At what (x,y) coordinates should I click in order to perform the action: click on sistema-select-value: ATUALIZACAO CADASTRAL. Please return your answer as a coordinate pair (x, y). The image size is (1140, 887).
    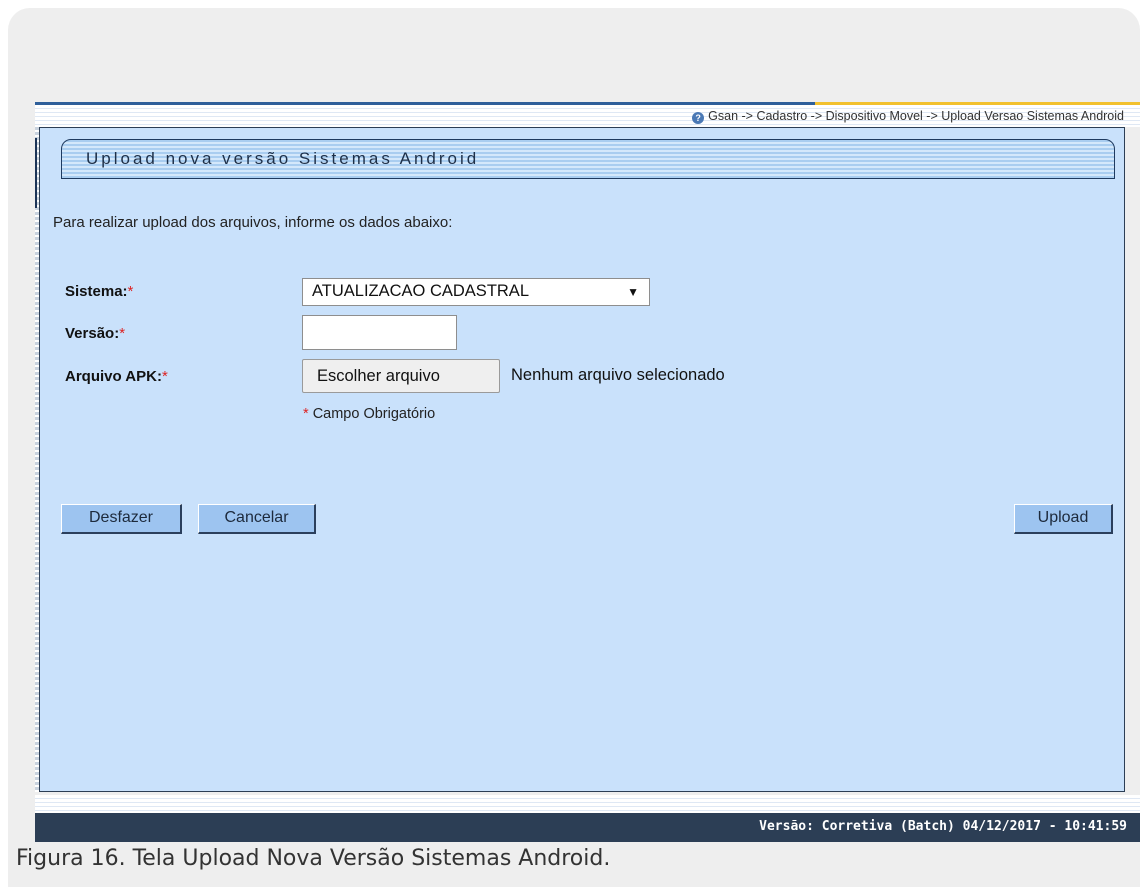
    Looking at the image, I should click on (420, 291).